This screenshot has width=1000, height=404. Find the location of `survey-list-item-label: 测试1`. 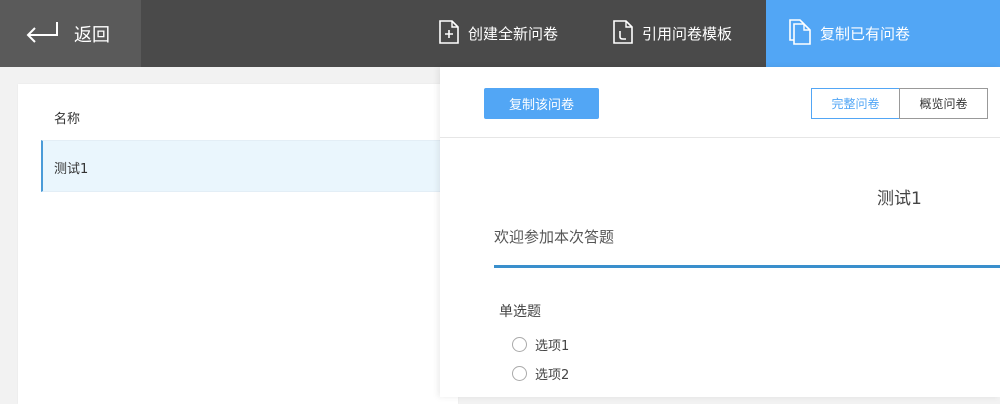

survey-list-item-label: 测试1 is located at coordinates (71, 169).